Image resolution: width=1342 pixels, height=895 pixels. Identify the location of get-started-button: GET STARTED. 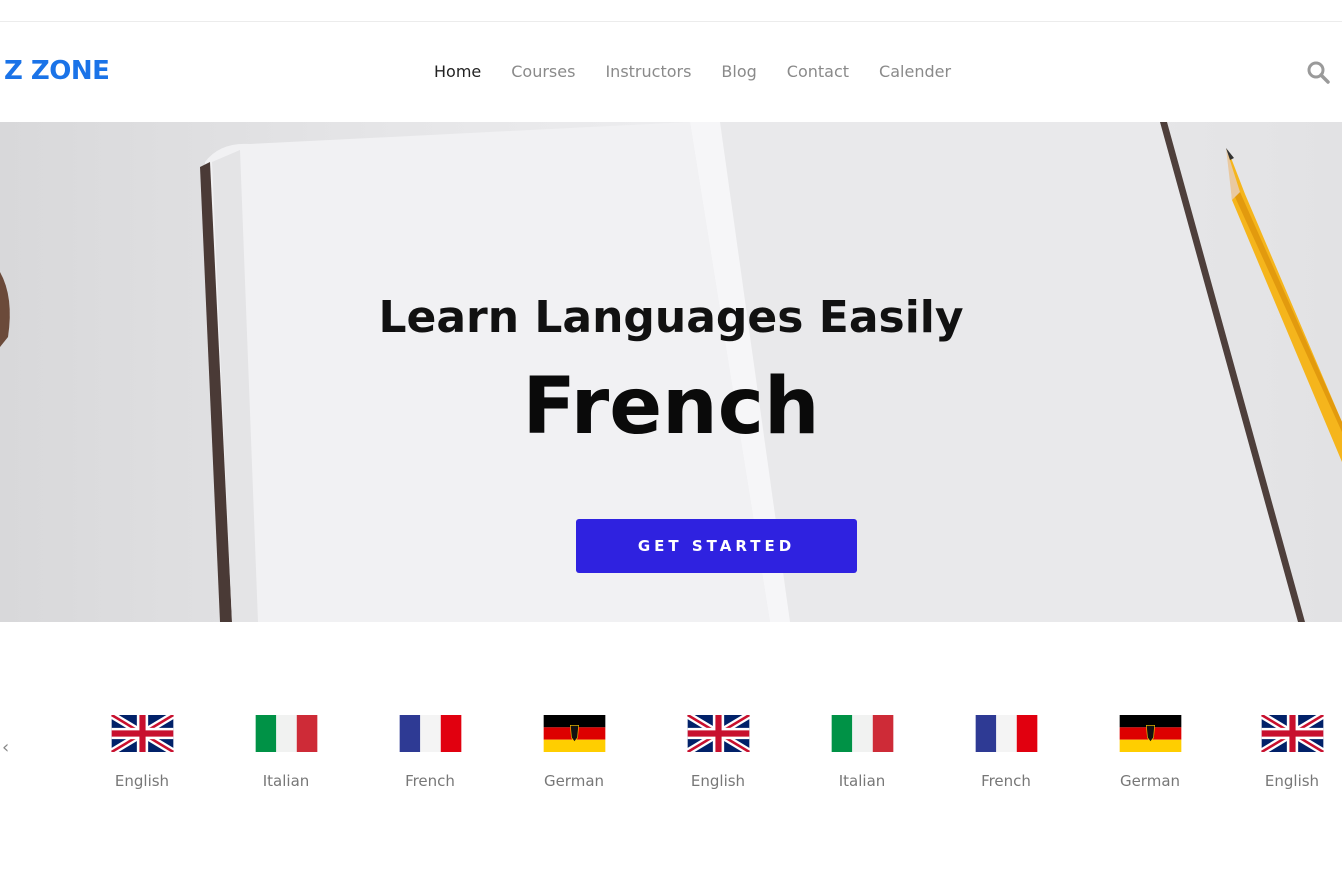
(716, 546).